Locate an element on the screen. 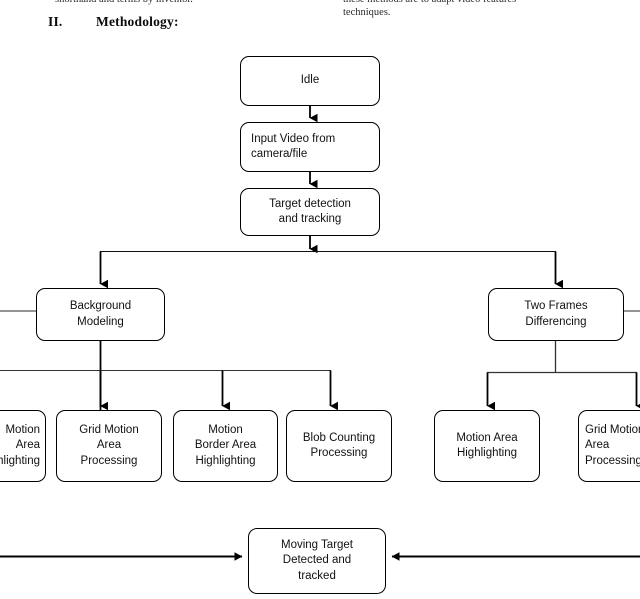 This screenshot has width=640, height=599. node-idle: Idle is located at coordinates (310, 81).